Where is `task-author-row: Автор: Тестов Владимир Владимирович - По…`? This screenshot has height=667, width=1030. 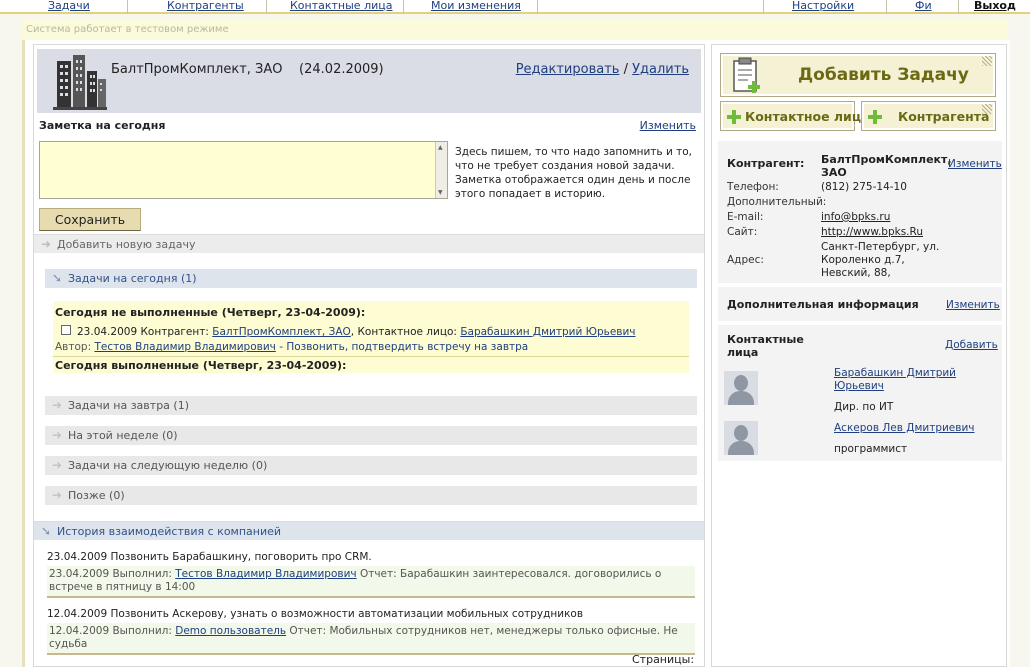
task-author-row: Автор: Тестов Владимир Владимирович - По… is located at coordinates (291, 347).